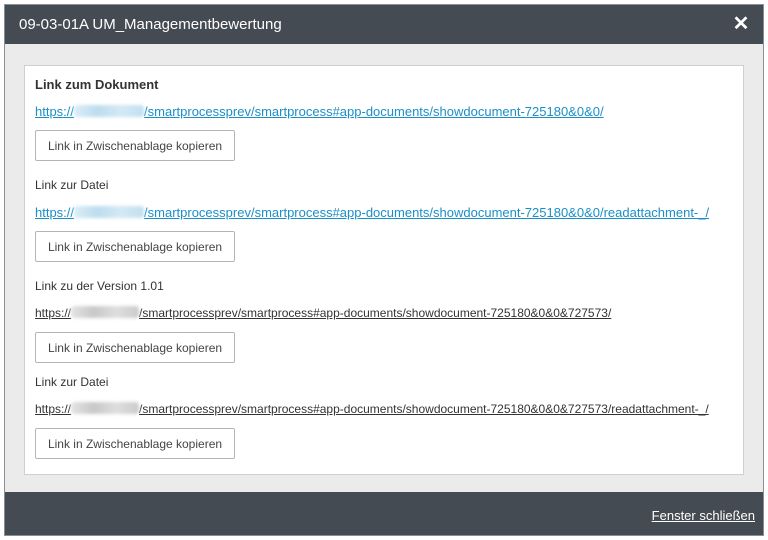 Image resolution: width=768 pixels, height=540 pixels. What do you see at coordinates (741, 24) in the screenshot?
I see `close-icon: ✕` at bounding box center [741, 24].